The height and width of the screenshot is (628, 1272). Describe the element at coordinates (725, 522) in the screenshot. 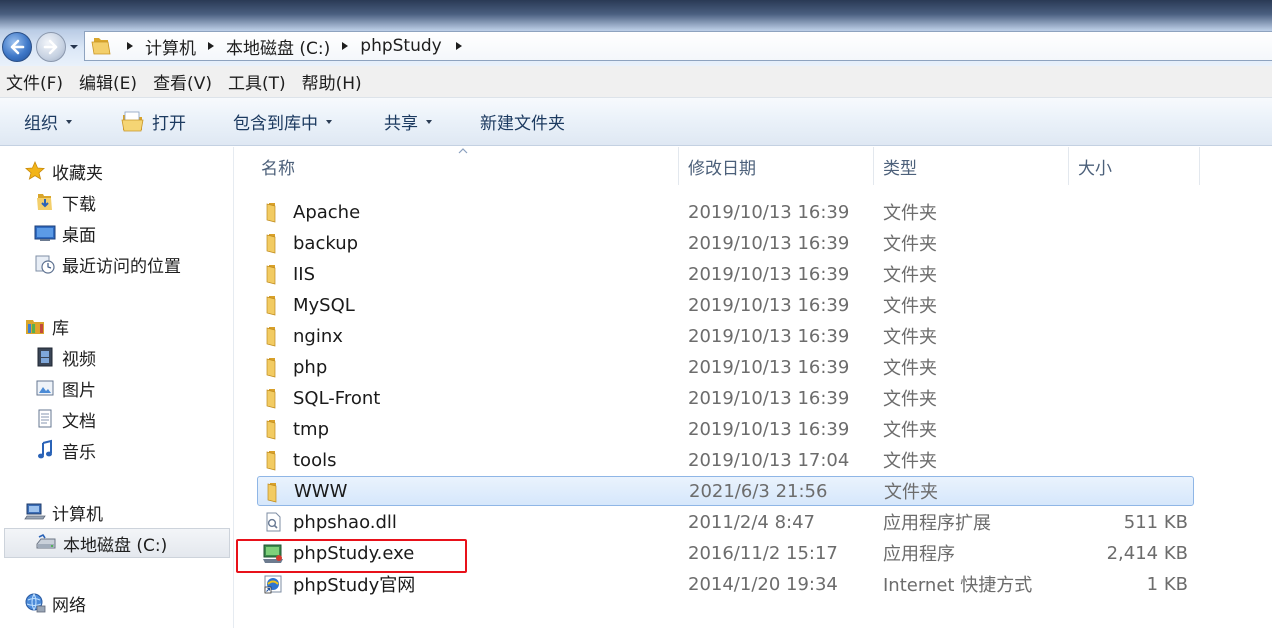

I see `file-row: phpshao.dll 2011/2/4 8:47 应用程序扩展 511 KB` at that location.